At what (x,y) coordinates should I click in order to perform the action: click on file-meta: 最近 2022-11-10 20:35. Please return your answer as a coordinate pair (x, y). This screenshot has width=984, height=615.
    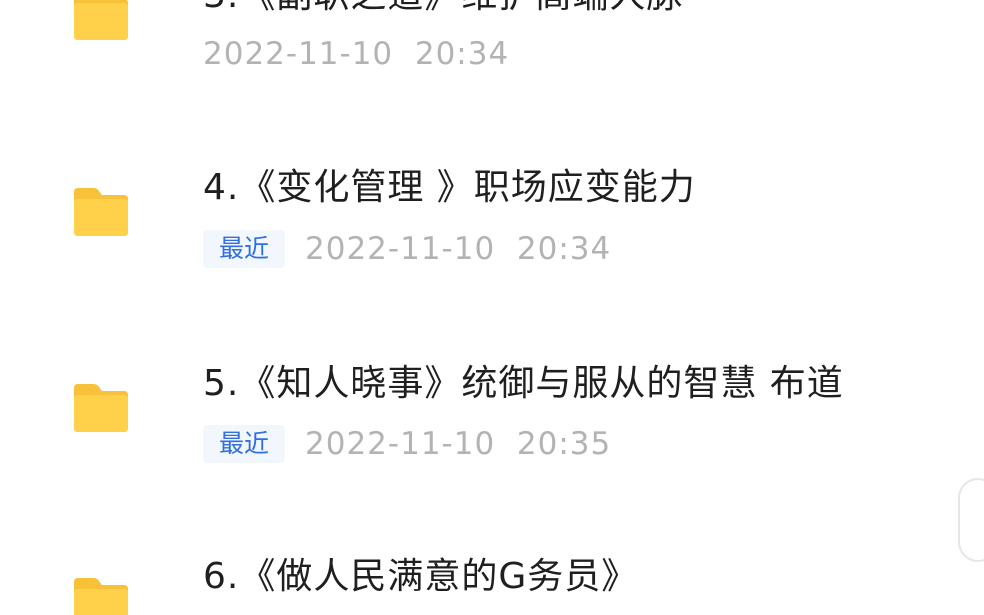
    Looking at the image, I should click on (407, 444).